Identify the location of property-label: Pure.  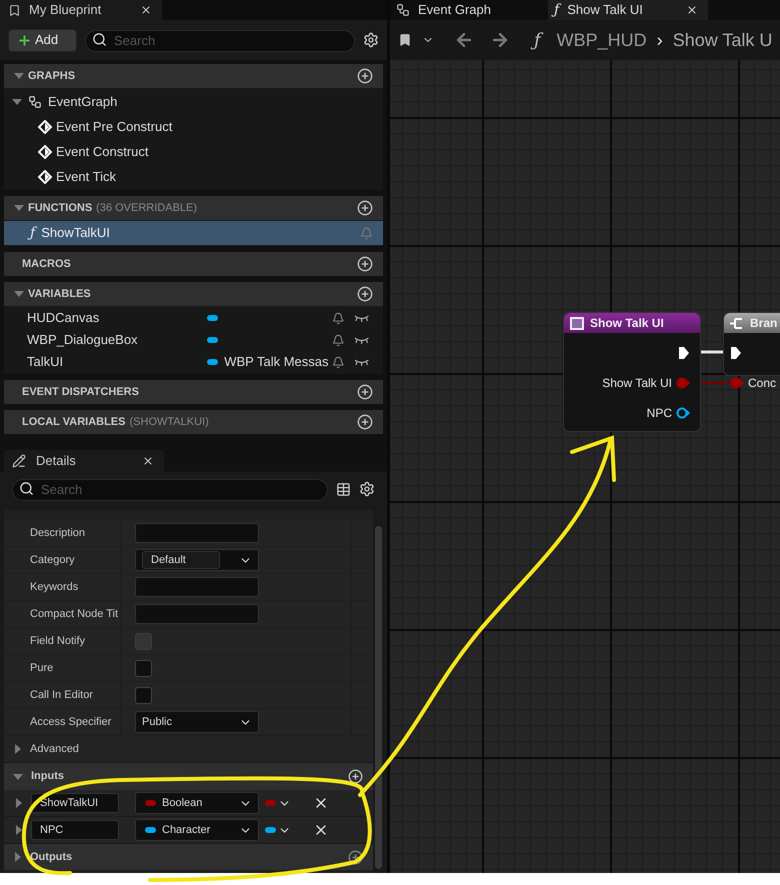
(42, 668).